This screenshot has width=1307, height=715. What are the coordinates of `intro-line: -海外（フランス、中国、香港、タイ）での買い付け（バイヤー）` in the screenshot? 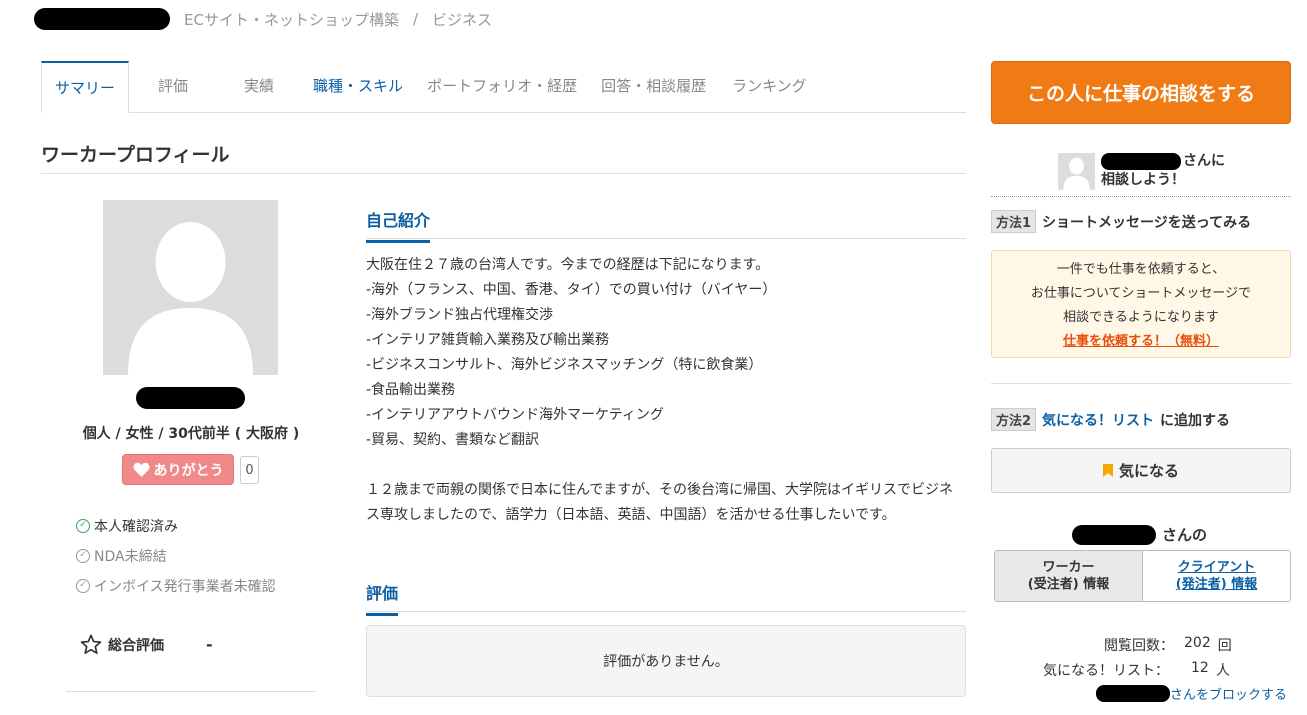 It's located at (571, 290).